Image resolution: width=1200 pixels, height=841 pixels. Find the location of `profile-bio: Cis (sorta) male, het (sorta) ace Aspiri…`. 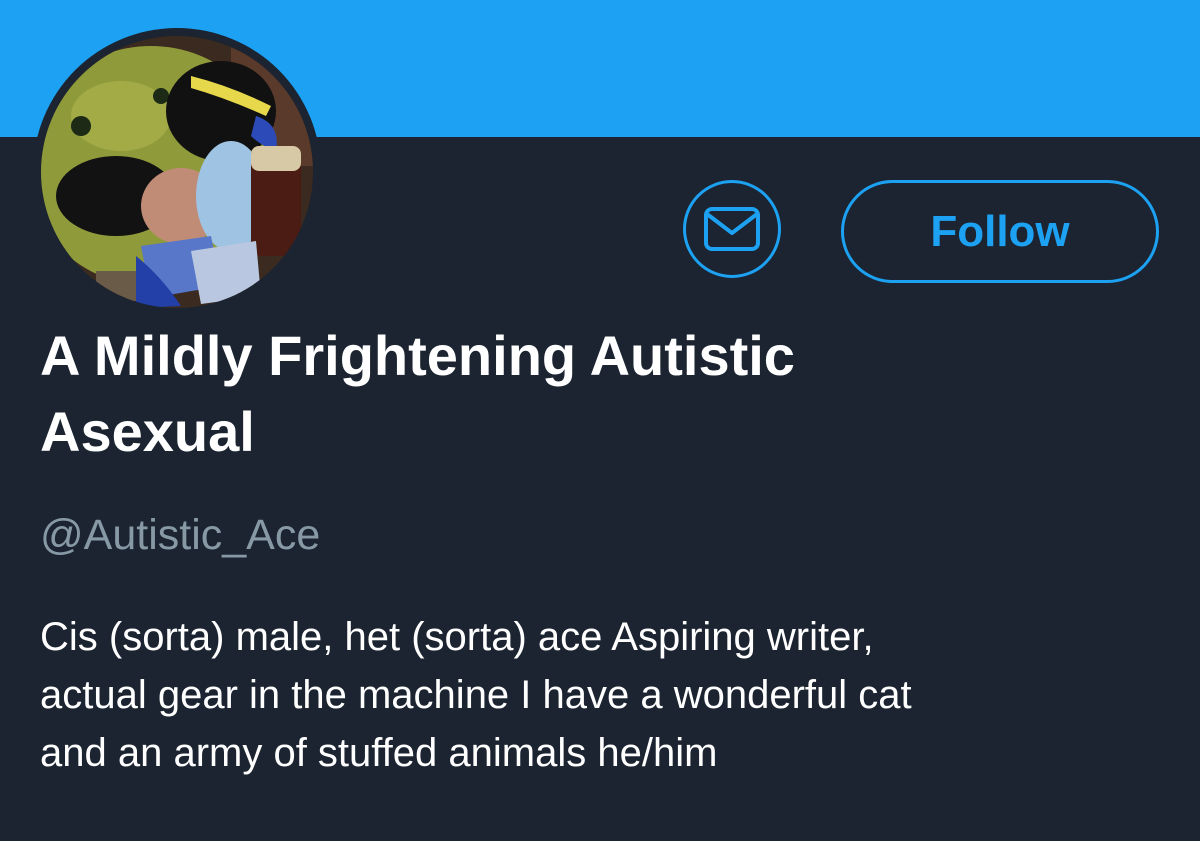

profile-bio: Cis (sorta) male, het (sorta) ace Aspiri… is located at coordinates (476, 695).